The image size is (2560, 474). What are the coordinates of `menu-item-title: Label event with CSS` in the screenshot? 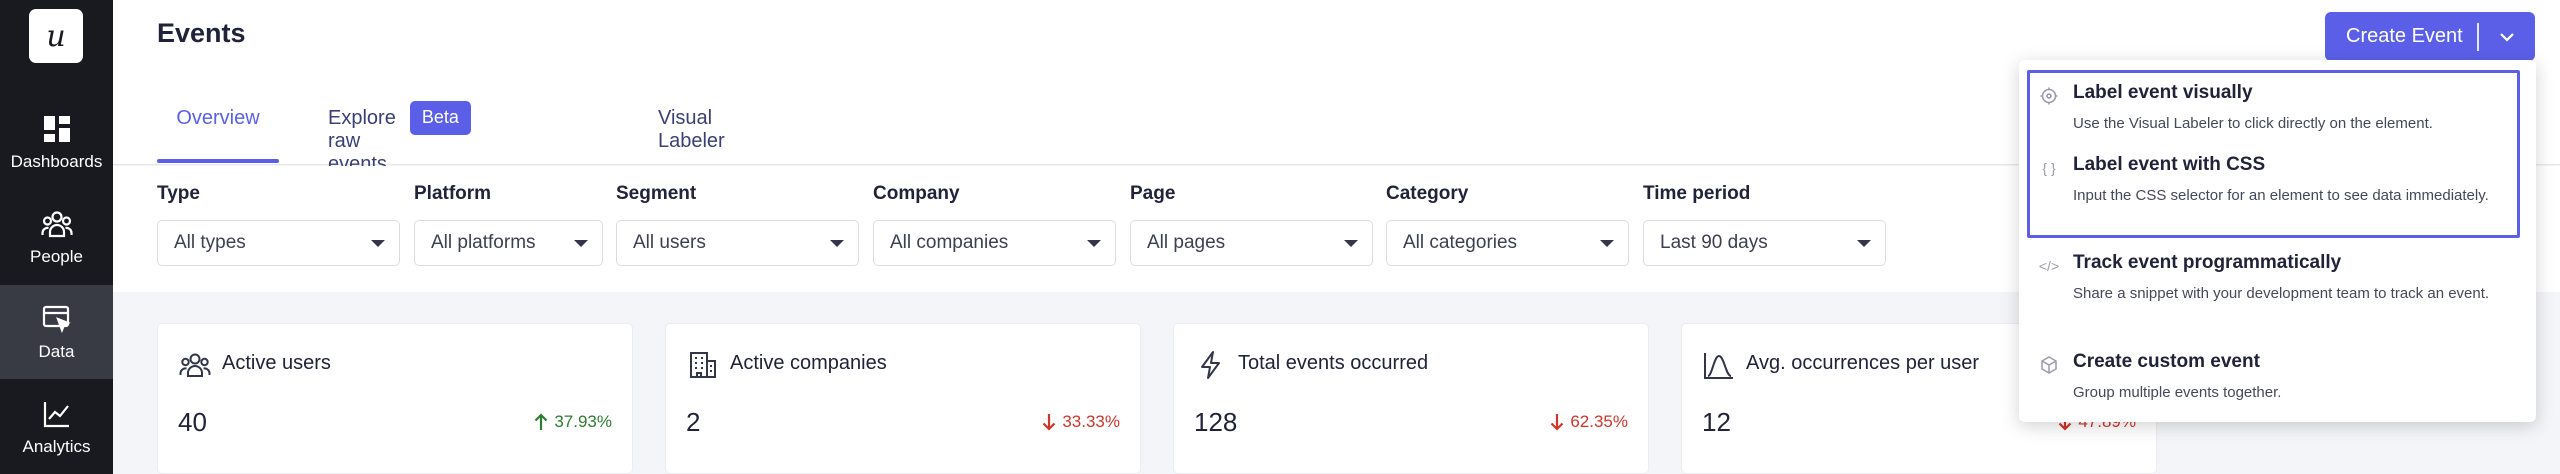 It's located at (2169, 164).